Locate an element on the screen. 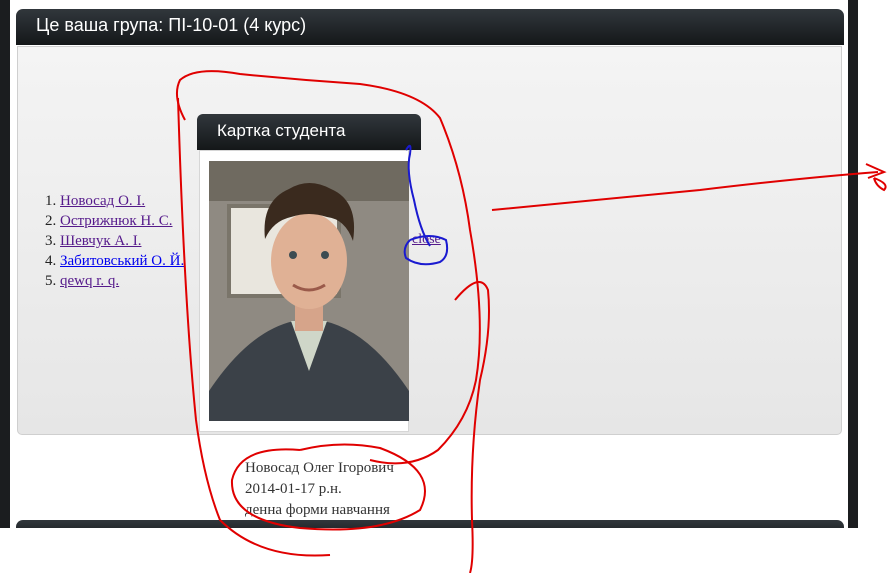 The width and height of the screenshot is (890, 573). list-item: Забитовський О. Й. is located at coordinates (122, 261).